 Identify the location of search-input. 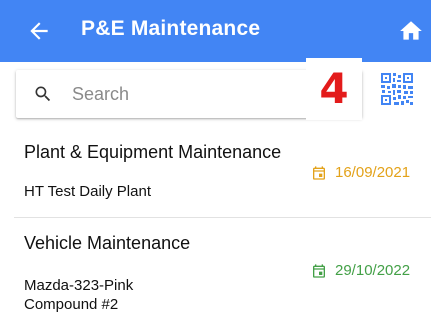
(192, 94).